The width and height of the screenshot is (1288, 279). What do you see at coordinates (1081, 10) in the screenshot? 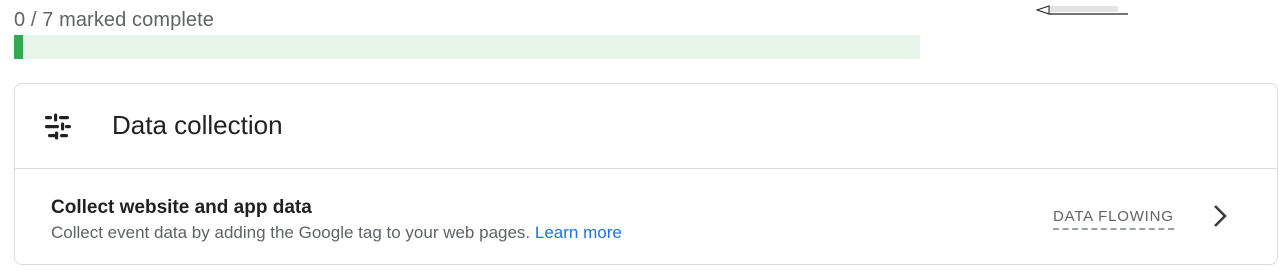
I see `arrow-left-icon` at bounding box center [1081, 10].